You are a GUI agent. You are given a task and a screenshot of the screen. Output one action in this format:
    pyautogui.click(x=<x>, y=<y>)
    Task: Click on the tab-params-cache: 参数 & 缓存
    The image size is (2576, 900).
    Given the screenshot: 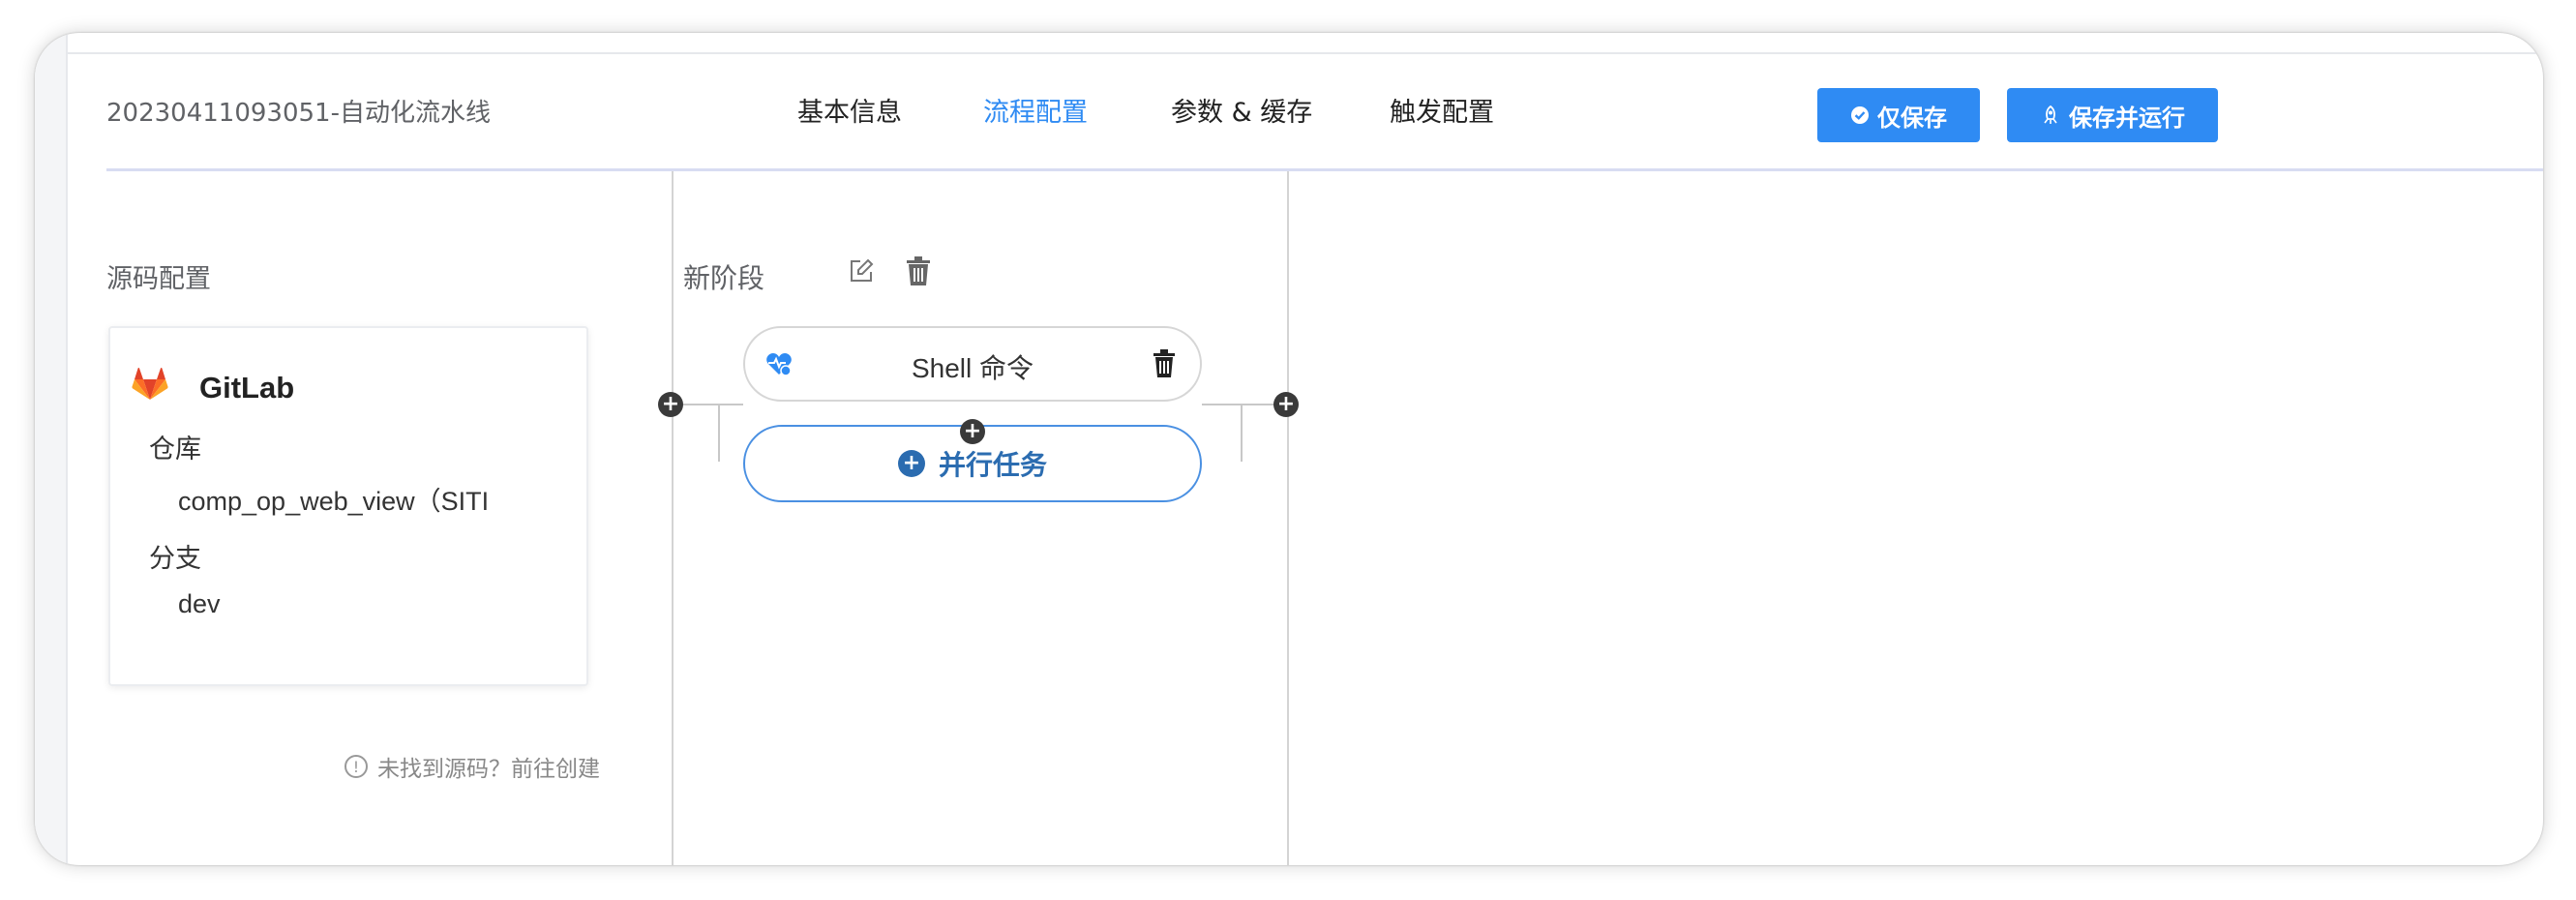 What is the action you would take?
    pyautogui.click(x=1241, y=110)
    